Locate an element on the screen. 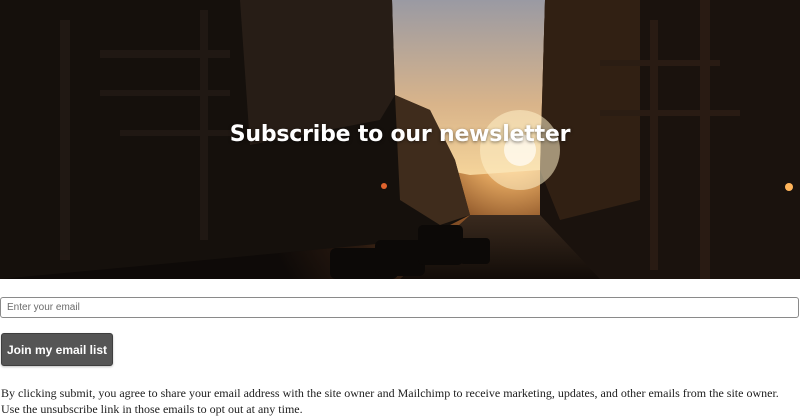 The width and height of the screenshot is (800, 417). page-title: Subscribe to our newsletter is located at coordinates (400, 134).